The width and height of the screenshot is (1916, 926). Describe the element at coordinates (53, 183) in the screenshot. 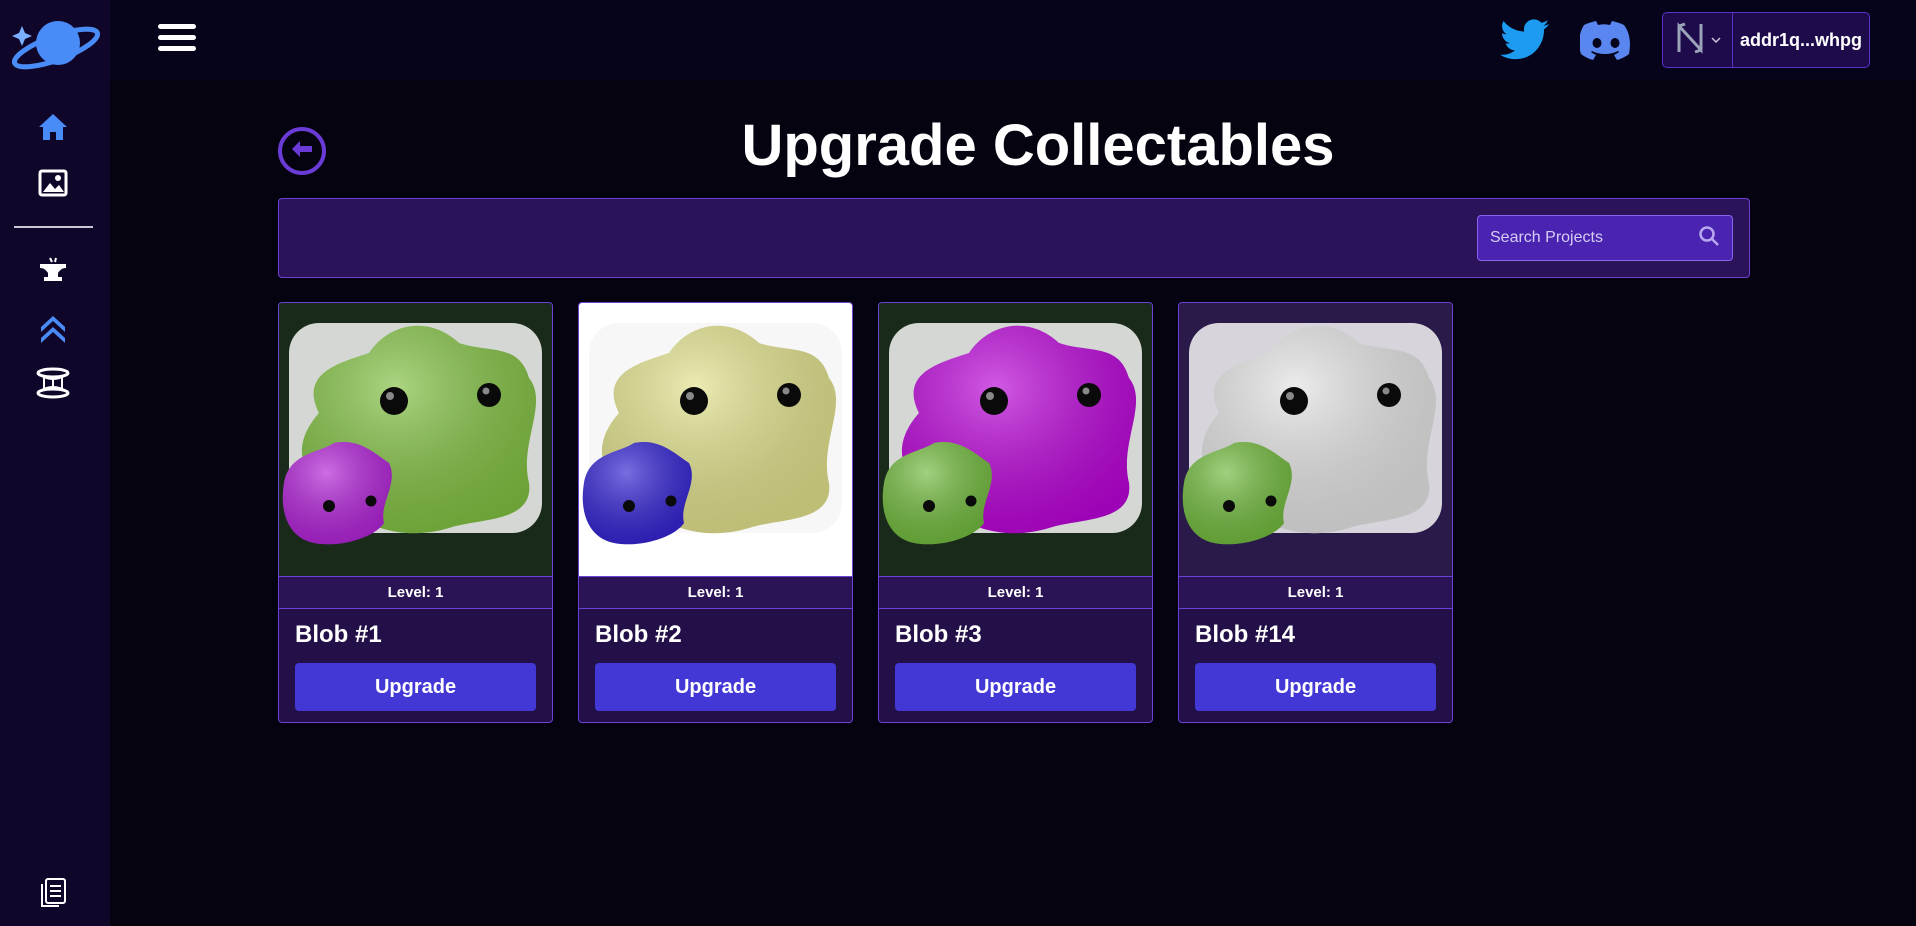

I see `gallery-icon` at that location.